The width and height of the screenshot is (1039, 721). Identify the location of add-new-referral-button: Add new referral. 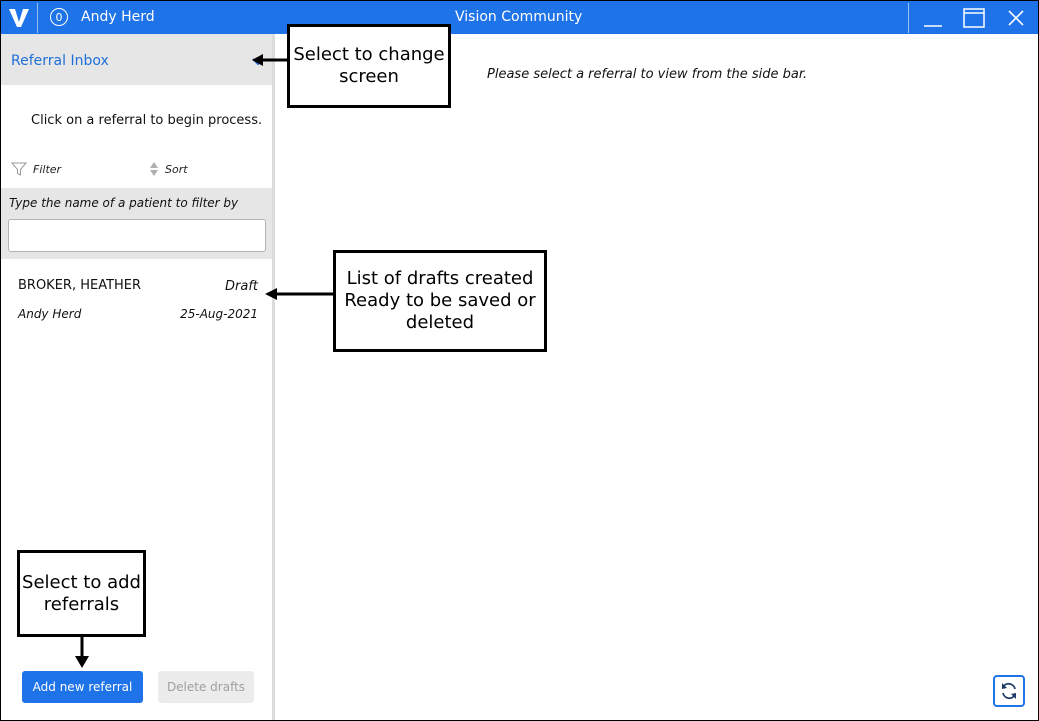
(82, 687).